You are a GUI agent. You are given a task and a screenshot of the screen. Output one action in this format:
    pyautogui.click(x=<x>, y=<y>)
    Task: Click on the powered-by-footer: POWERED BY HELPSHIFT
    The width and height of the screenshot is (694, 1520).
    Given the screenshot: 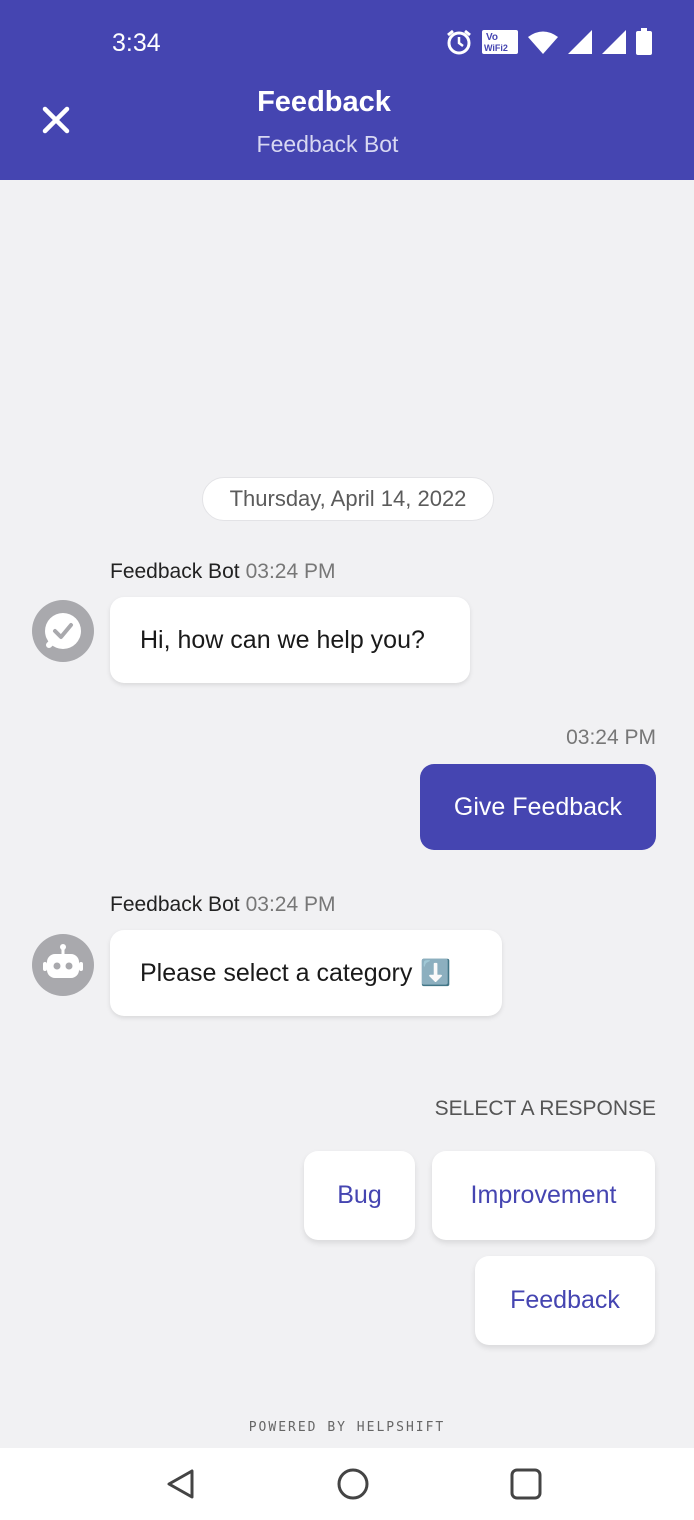 What is the action you would take?
    pyautogui.click(x=347, y=1427)
    